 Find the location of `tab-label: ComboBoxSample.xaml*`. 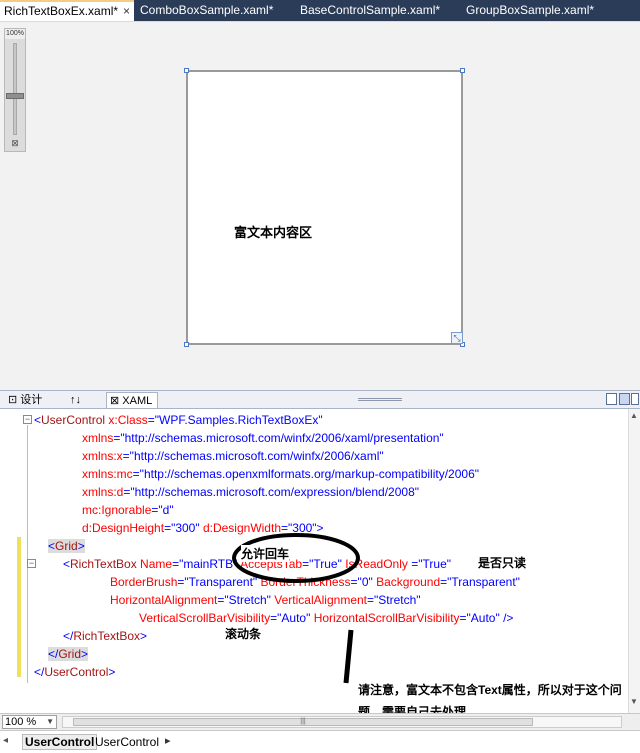

tab-label: ComboBoxSample.xaml* is located at coordinates (207, 10).